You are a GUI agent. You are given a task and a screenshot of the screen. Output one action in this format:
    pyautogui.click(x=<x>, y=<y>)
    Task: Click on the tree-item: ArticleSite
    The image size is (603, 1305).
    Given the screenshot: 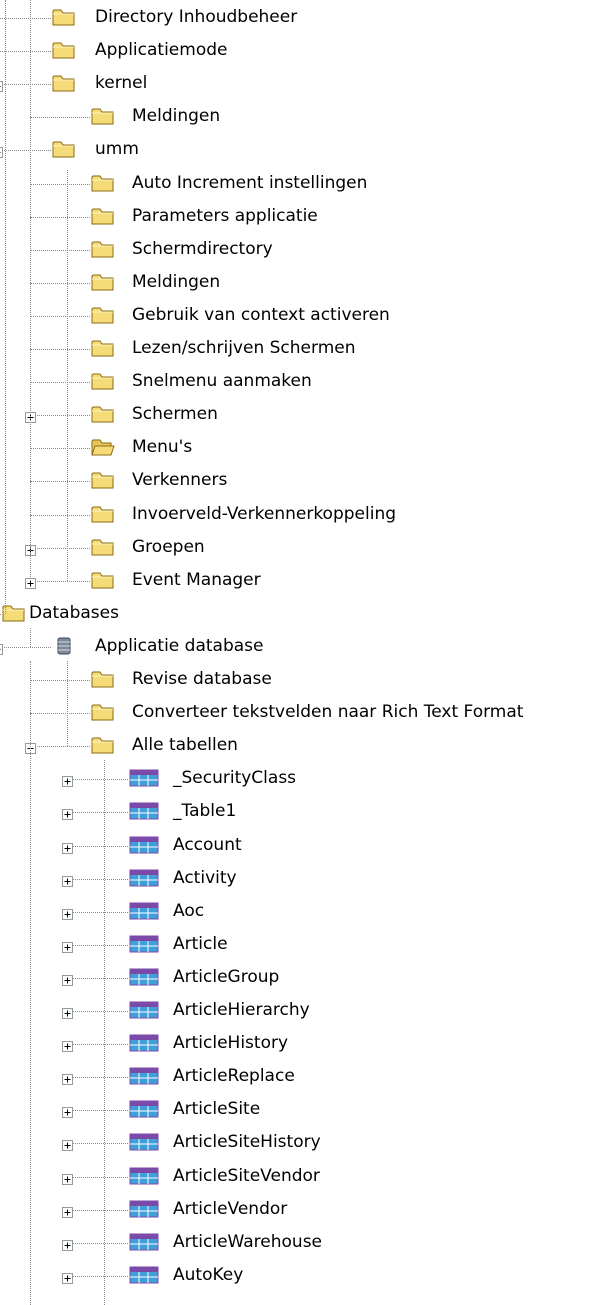 What is the action you would take?
    pyautogui.click(x=301, y=1110)
    